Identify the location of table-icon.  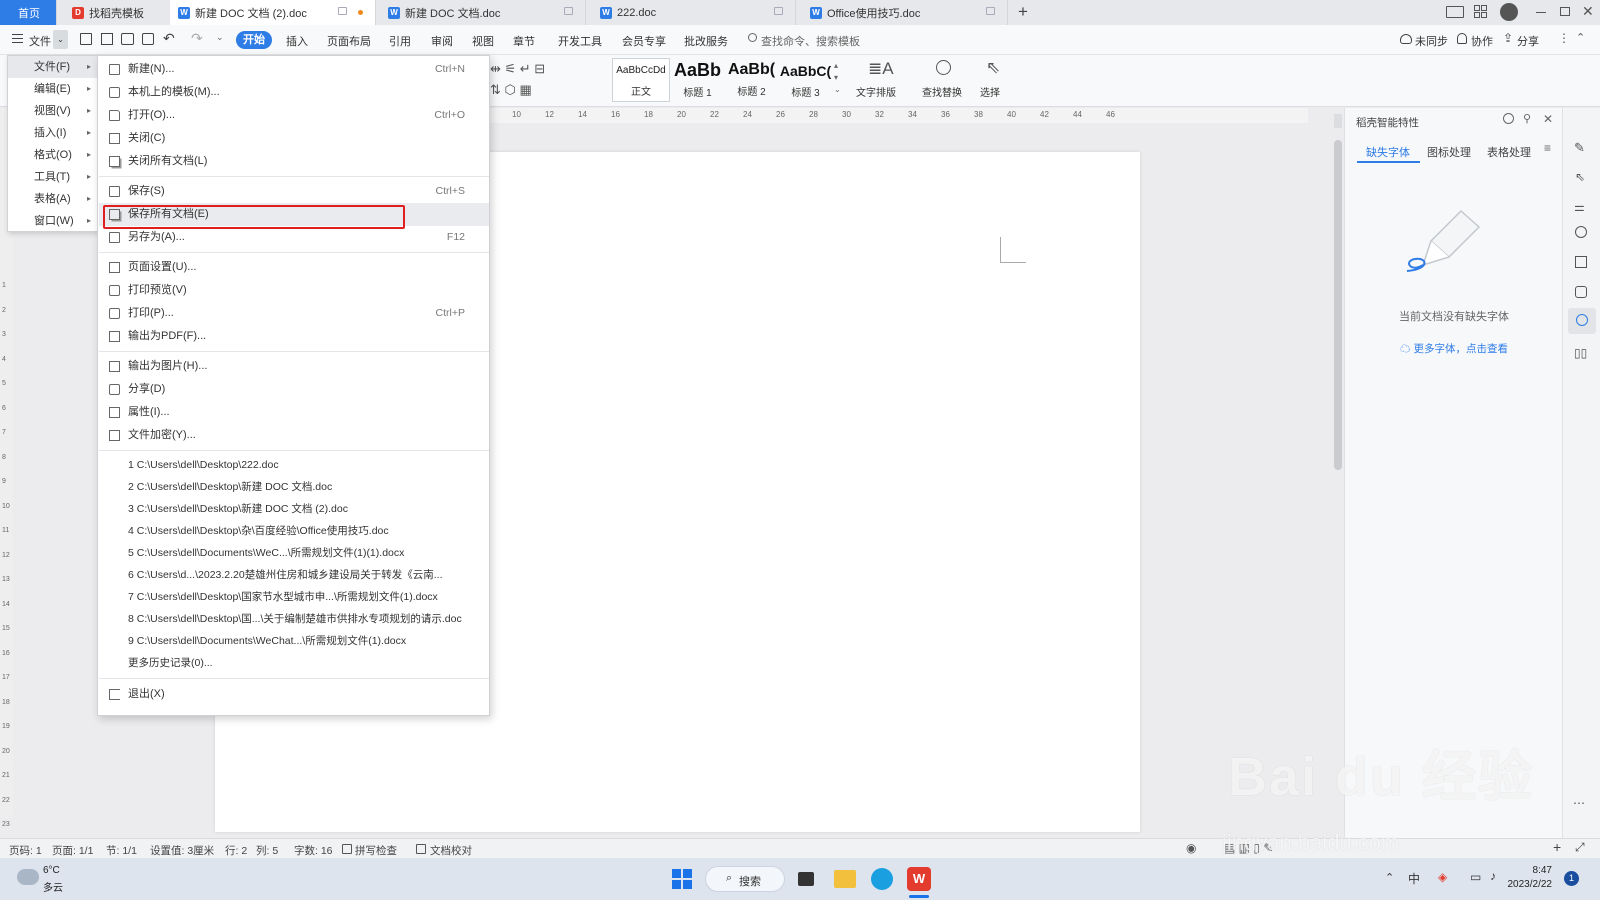
(1581, 262).